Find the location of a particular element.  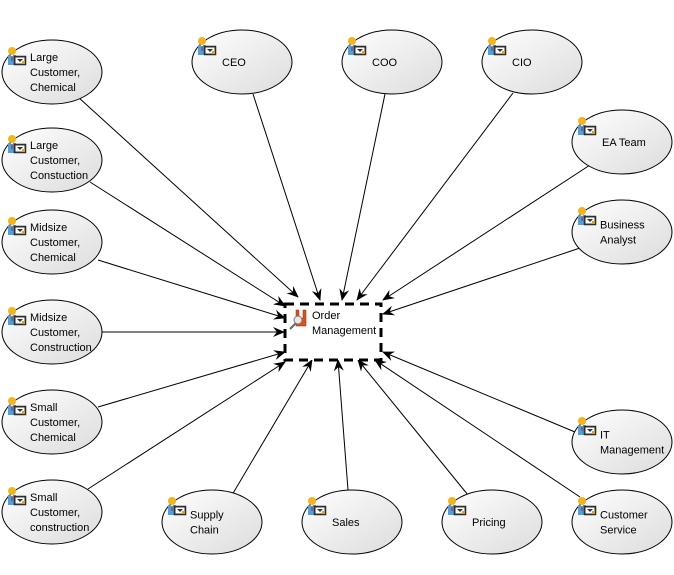

stakeholder-node-coo: COO is located at coordinates (392, 62).